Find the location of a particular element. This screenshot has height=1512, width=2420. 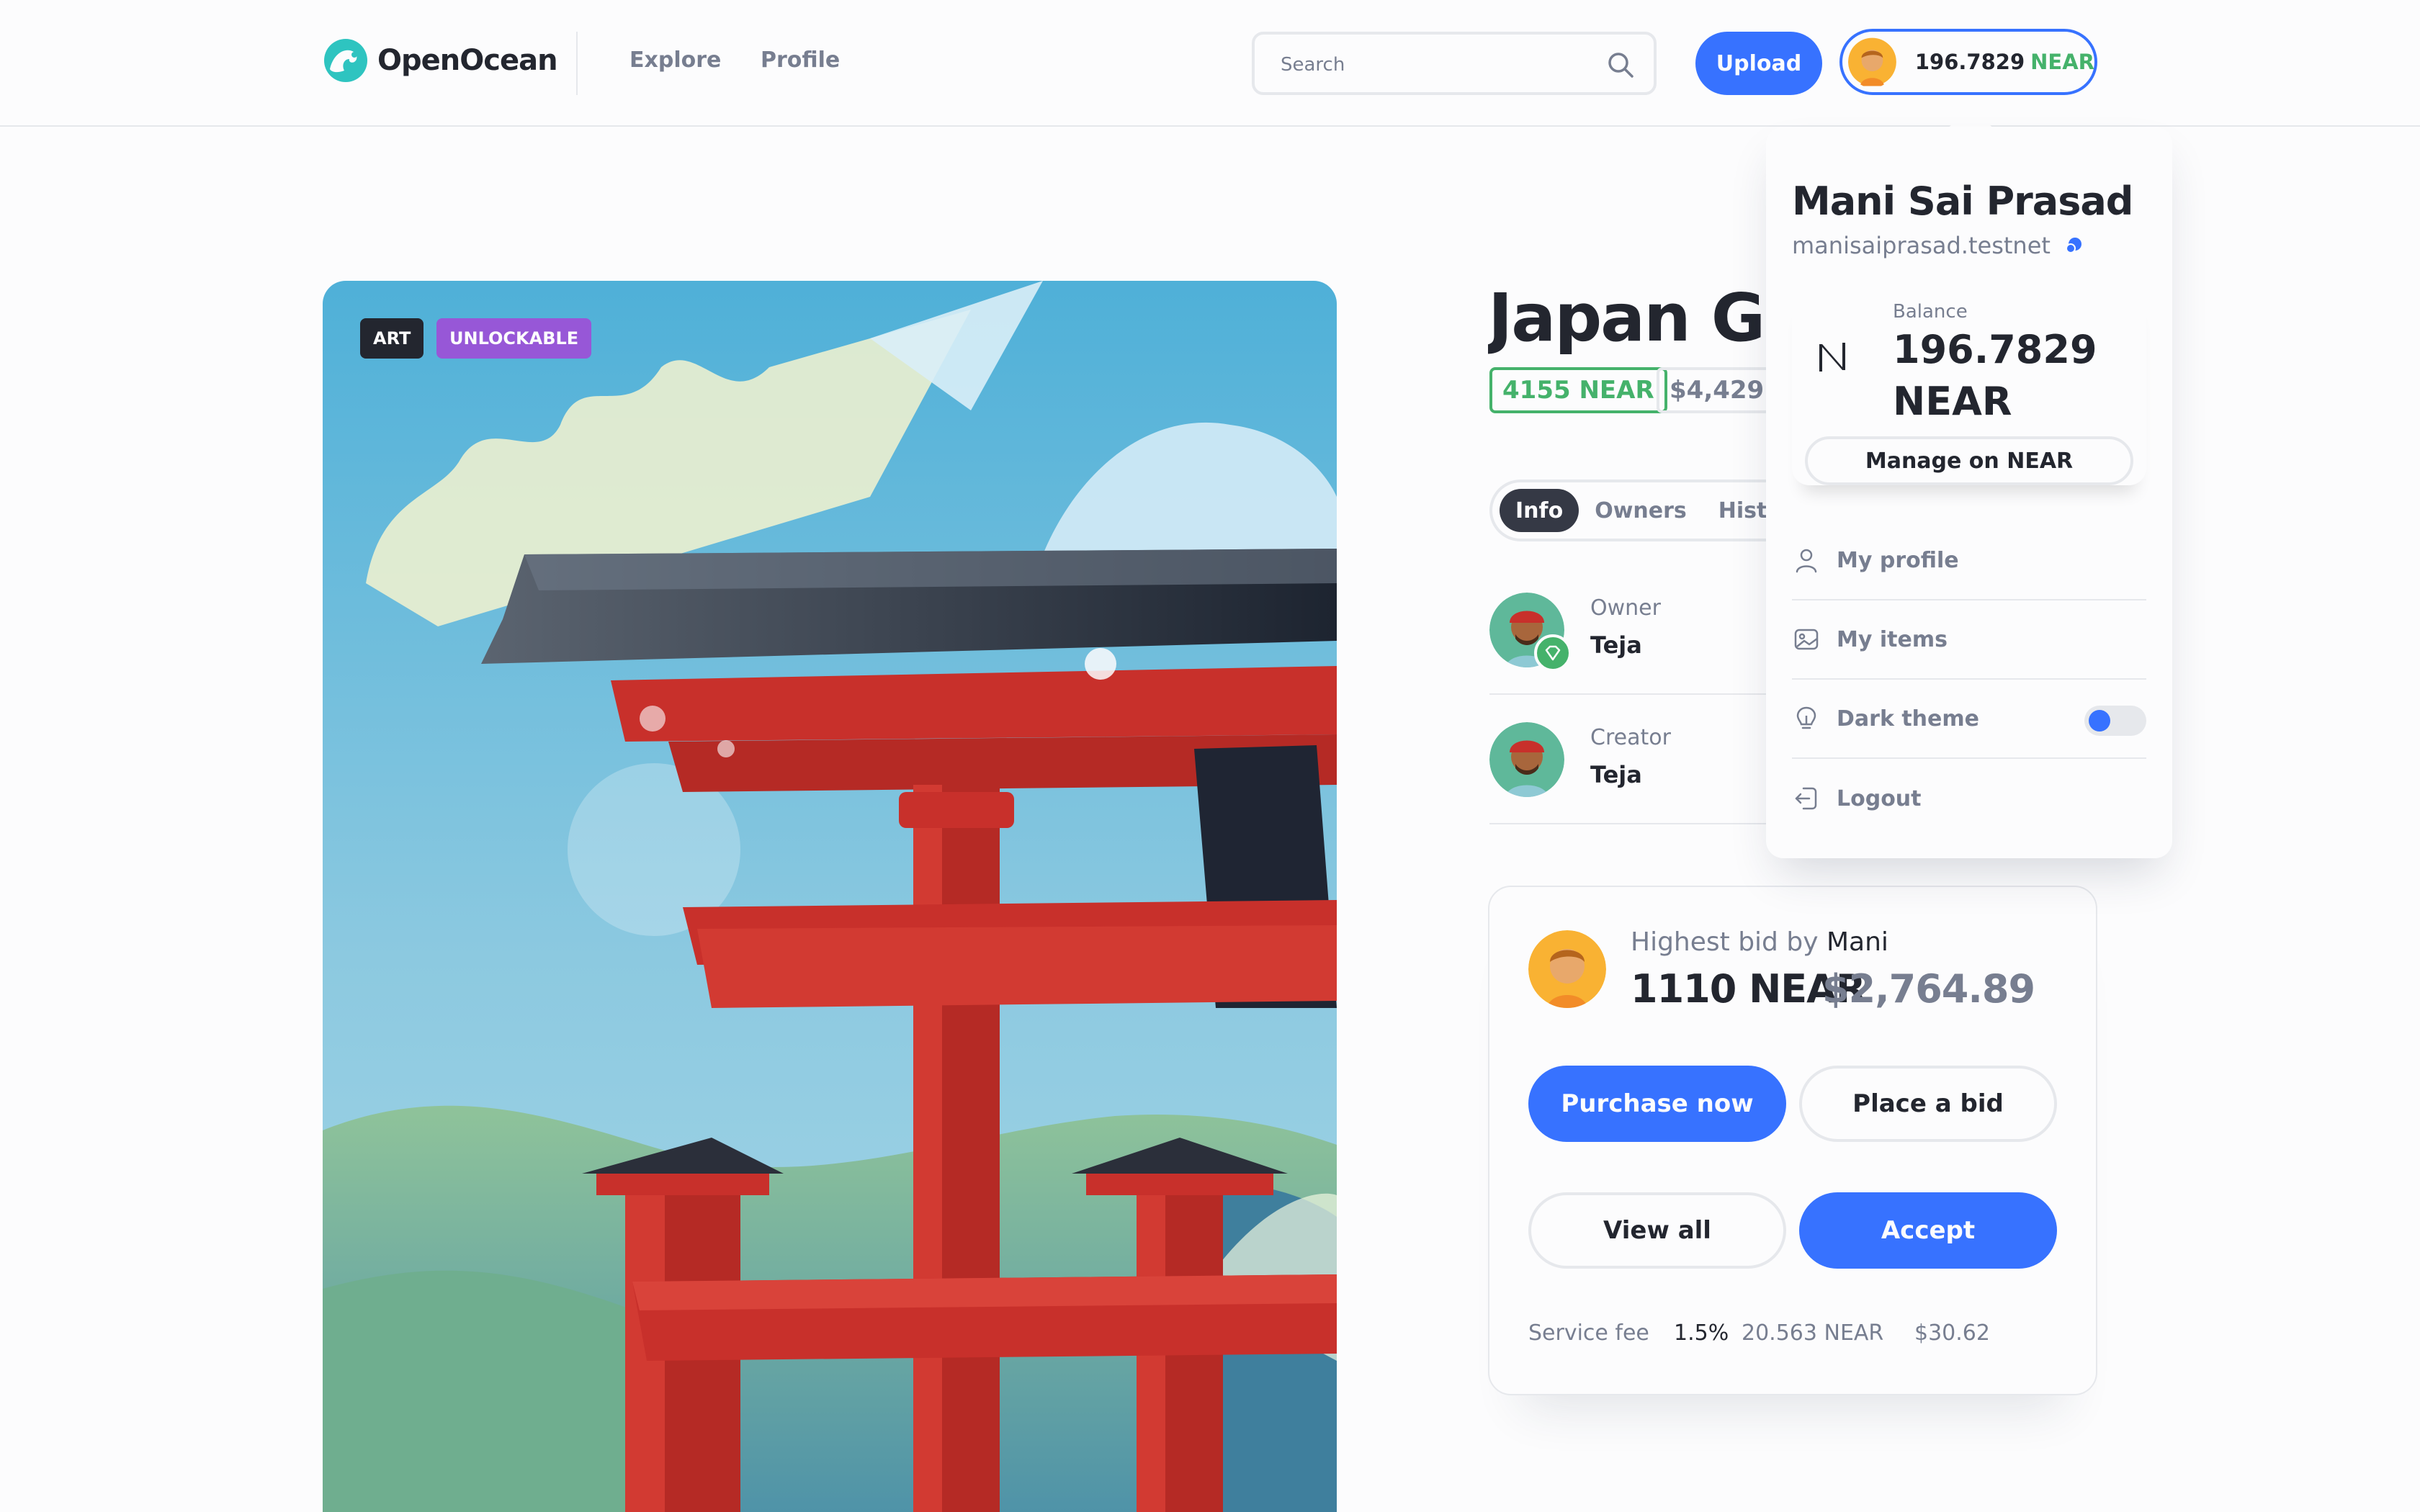

tag-unlockable: UNLOCKABLE is located at coordinates (514, 338).